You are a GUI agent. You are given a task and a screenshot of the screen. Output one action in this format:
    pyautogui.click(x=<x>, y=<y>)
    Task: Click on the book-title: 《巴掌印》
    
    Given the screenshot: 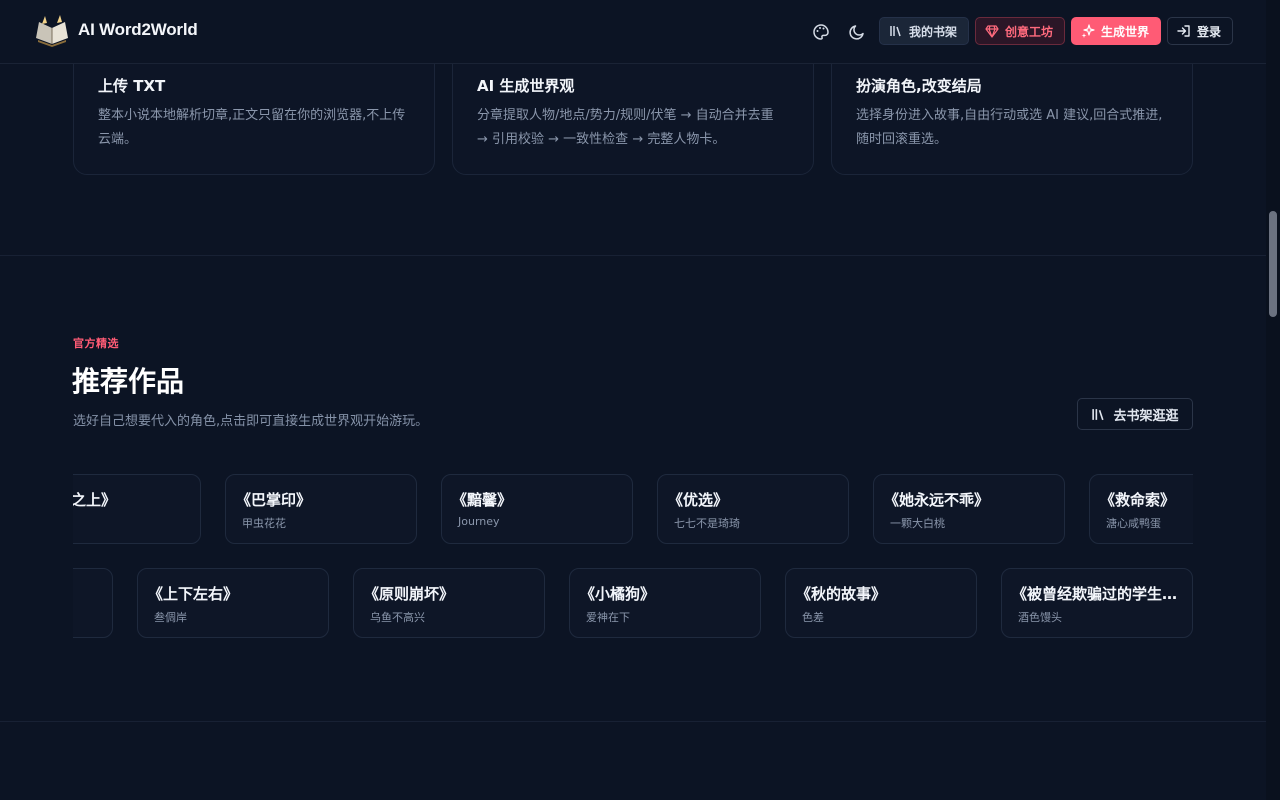 What is the action you would take?
    pyautogui.click(x=274, y=500)
    